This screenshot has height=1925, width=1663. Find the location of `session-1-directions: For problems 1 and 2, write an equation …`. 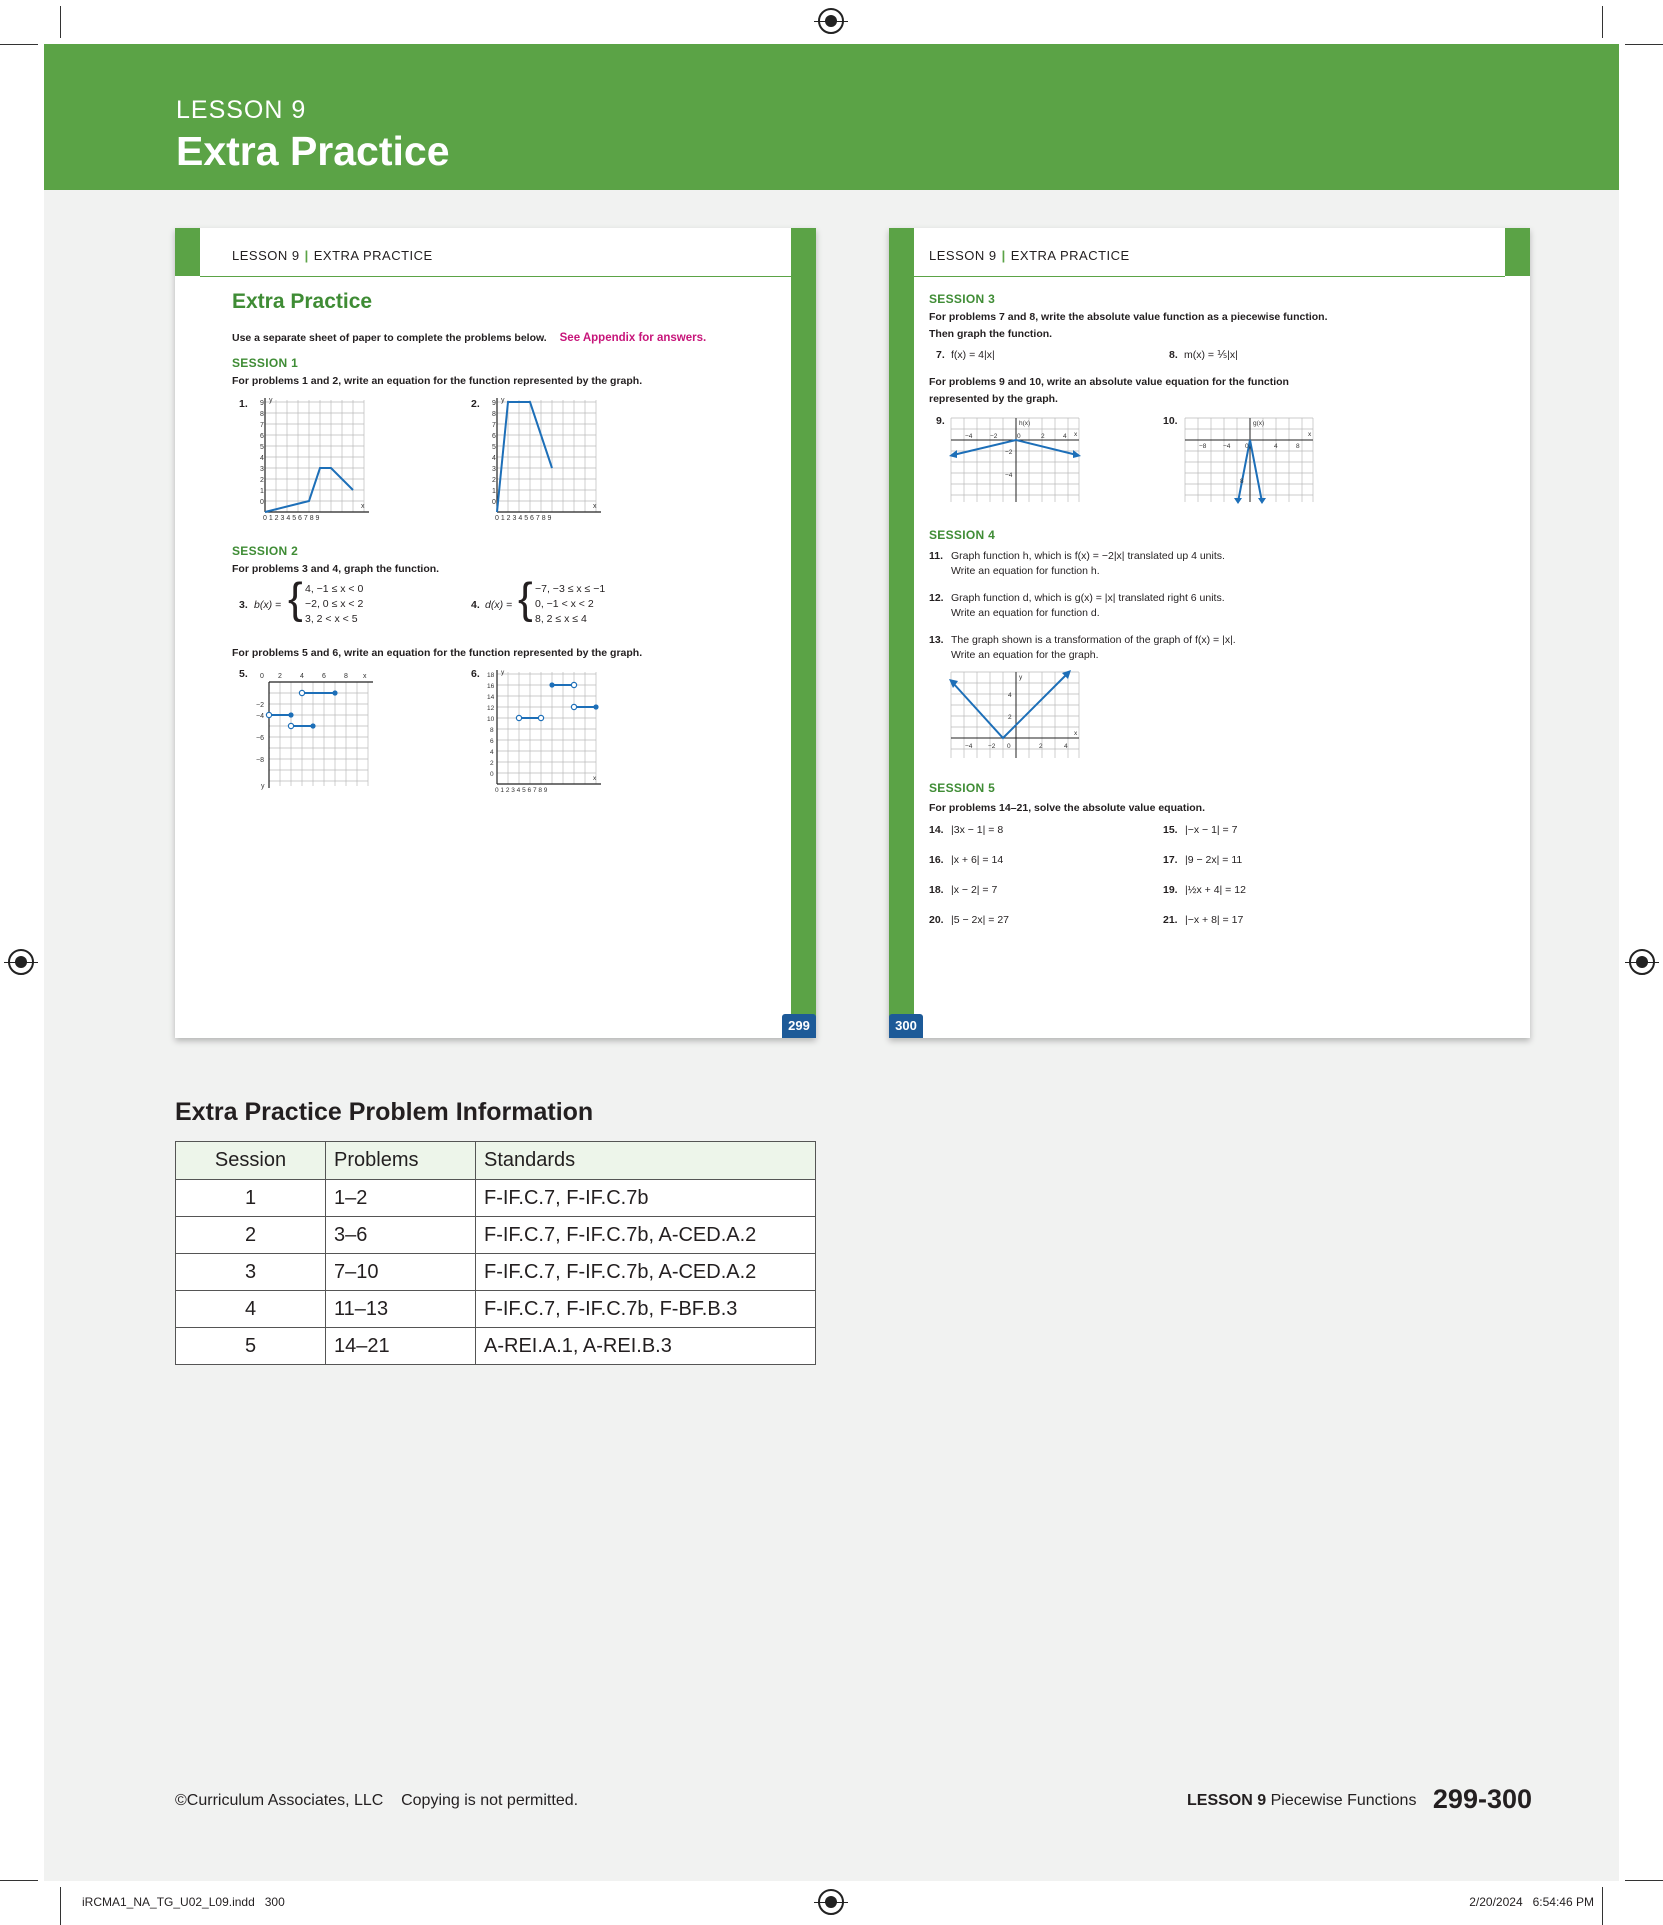

session-1-directions: For problems 1 and 2, write an equation … is located at coordinates (437, 381).